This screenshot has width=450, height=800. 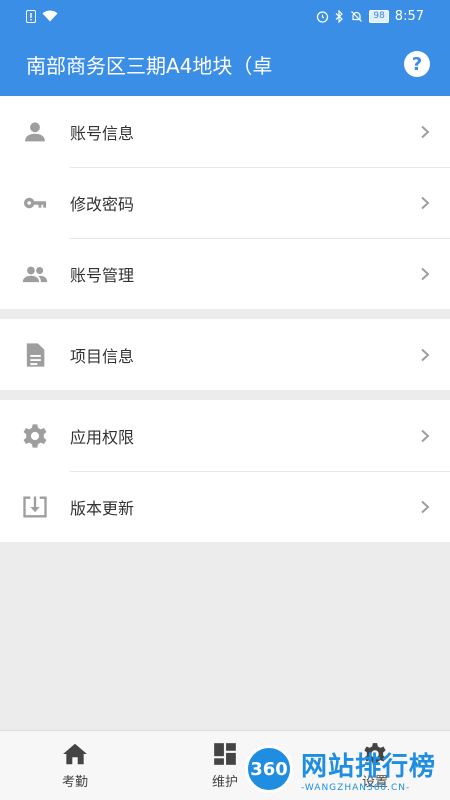 I want to click on menu-item-label: 账号信息, so click(x=102, y=133).